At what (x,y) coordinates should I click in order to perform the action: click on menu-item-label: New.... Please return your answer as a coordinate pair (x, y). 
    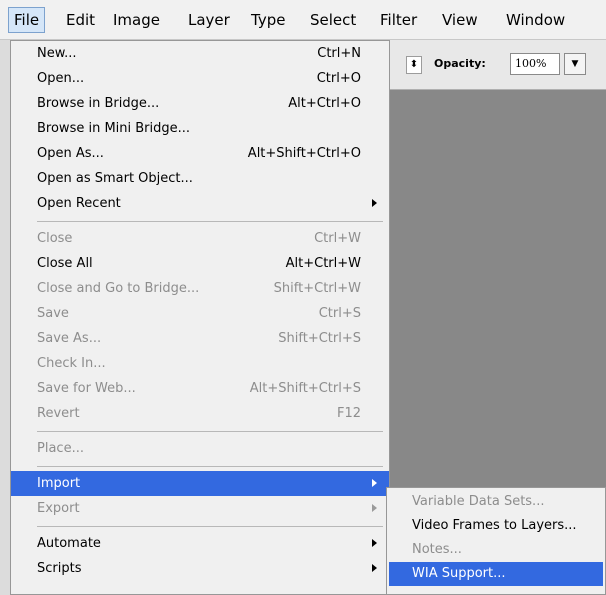
    Looking at the image, I should click on (57, 53).